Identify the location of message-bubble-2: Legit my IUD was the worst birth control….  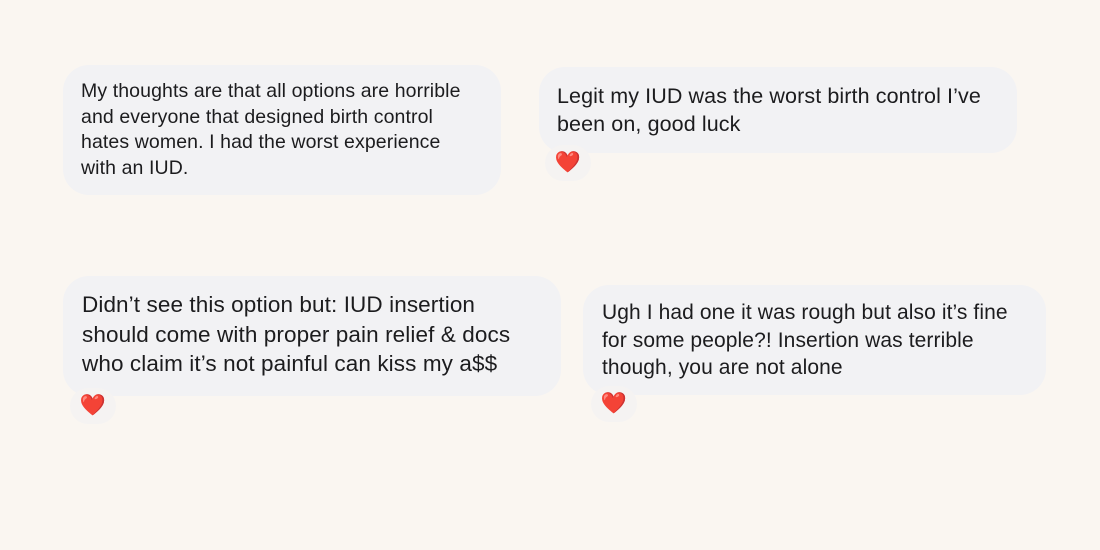
(778, 110).